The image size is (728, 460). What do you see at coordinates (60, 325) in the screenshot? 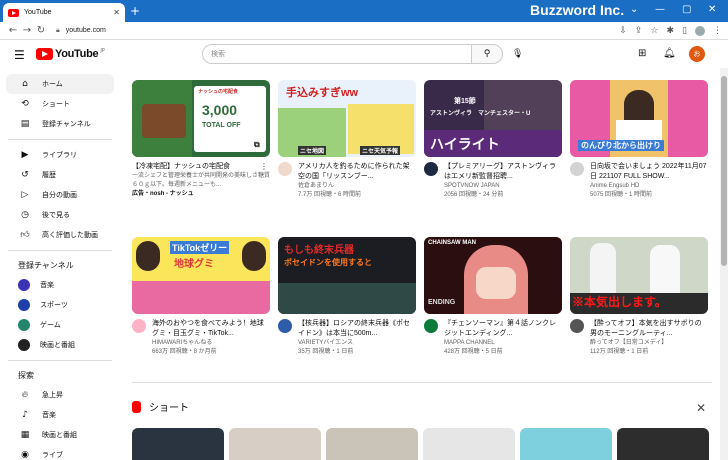
I see `sidebar-channel-gaming: ゲーム` at bounding box center [60, 325].